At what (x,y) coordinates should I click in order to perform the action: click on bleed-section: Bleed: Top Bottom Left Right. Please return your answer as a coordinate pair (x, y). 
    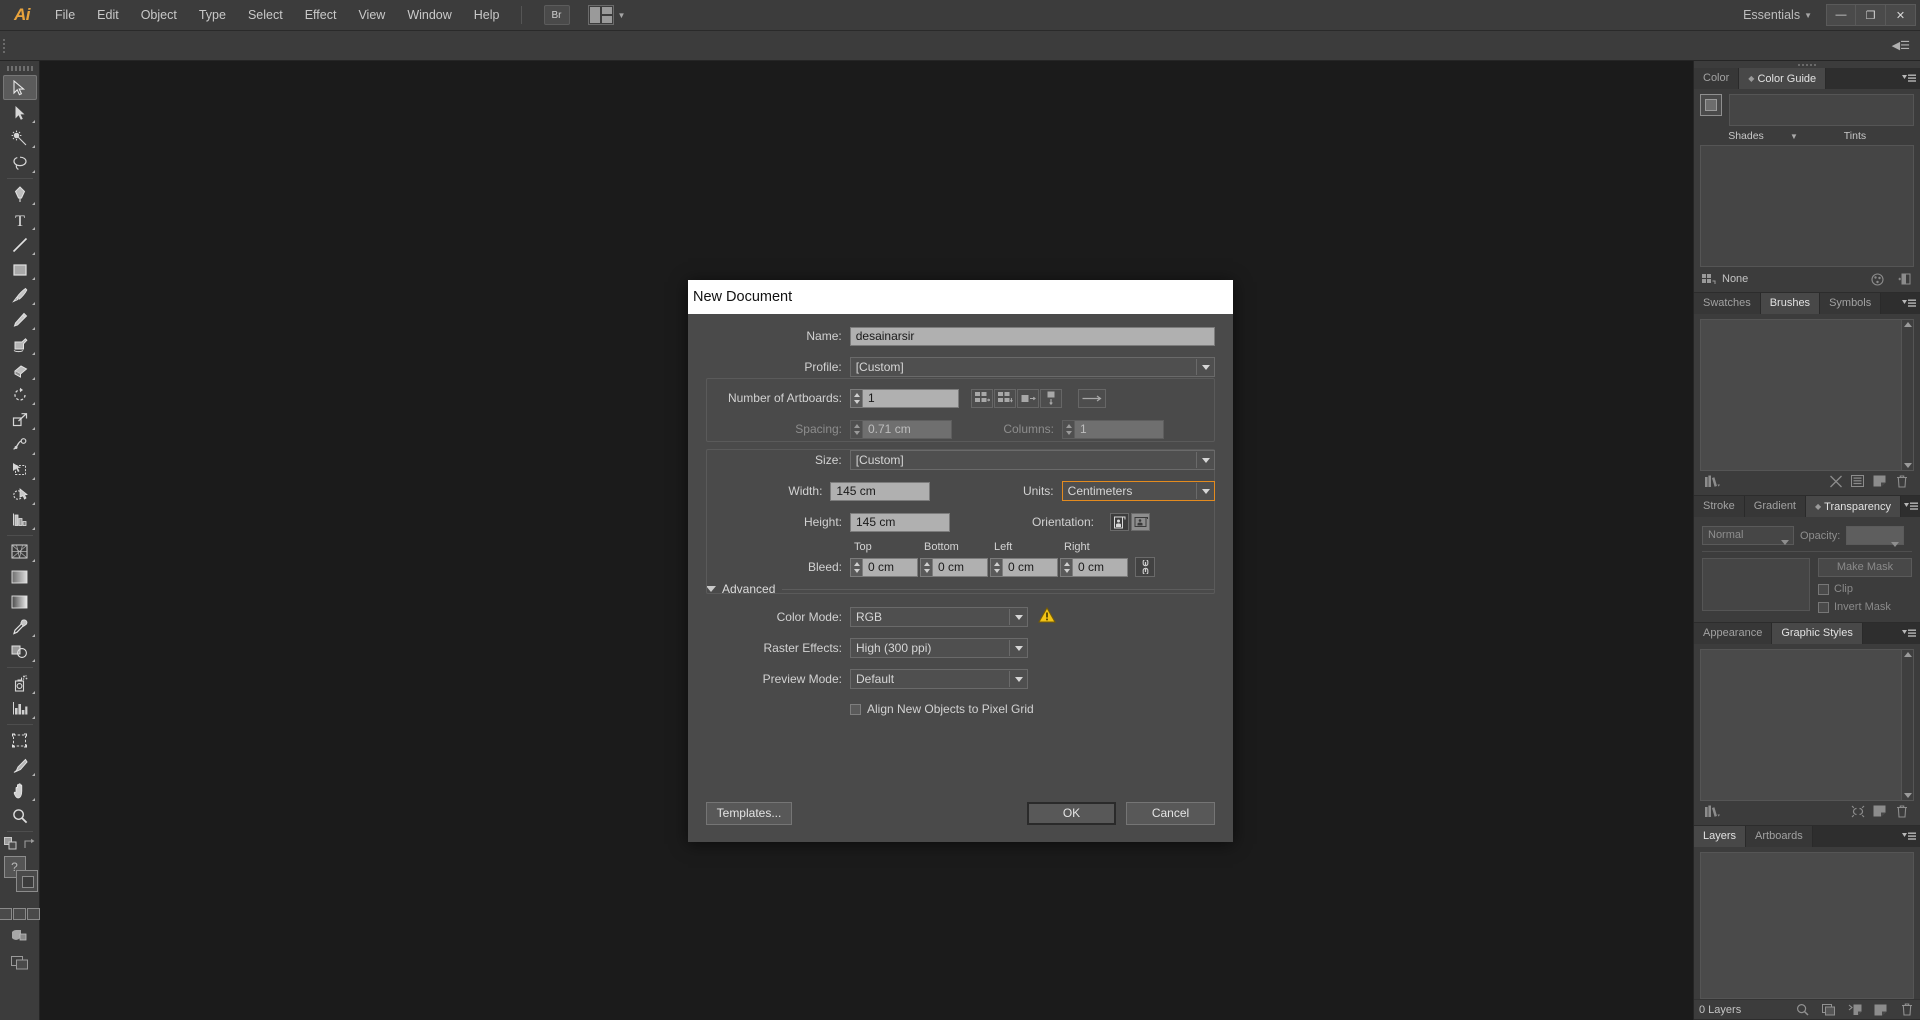
    Looking at the image, I should click on (960, 559).